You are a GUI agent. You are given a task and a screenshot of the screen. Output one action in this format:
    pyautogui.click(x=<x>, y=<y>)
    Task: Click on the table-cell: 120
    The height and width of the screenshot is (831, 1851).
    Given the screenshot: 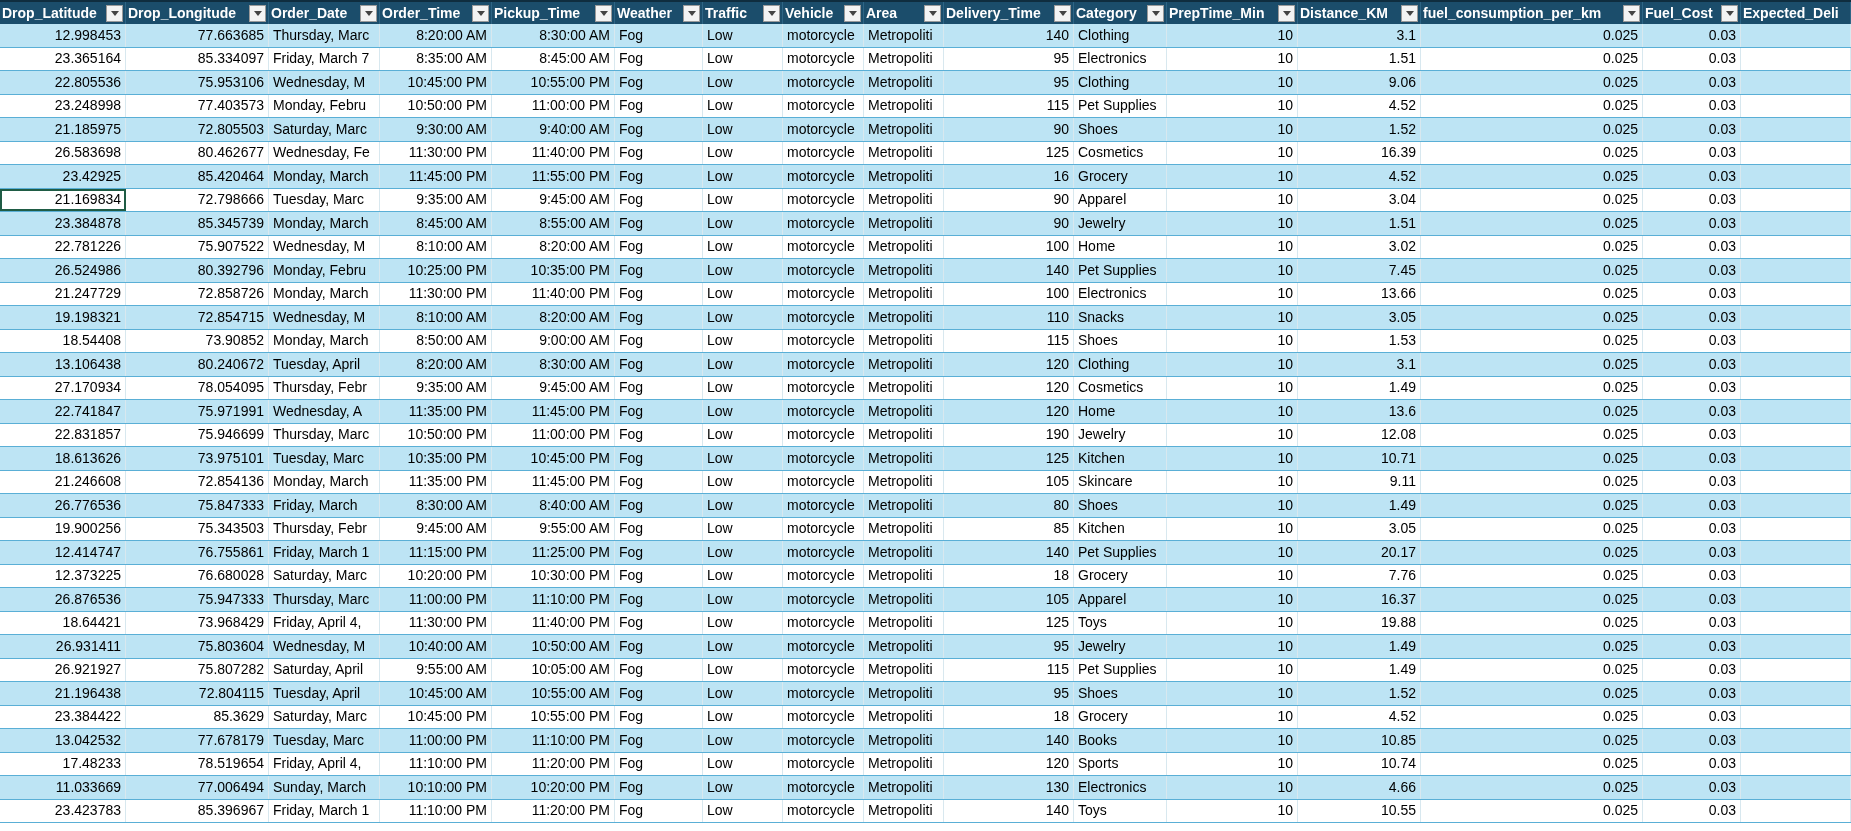 What is the action you would take?
    pyautogui.click(x=1009, y=763)
    